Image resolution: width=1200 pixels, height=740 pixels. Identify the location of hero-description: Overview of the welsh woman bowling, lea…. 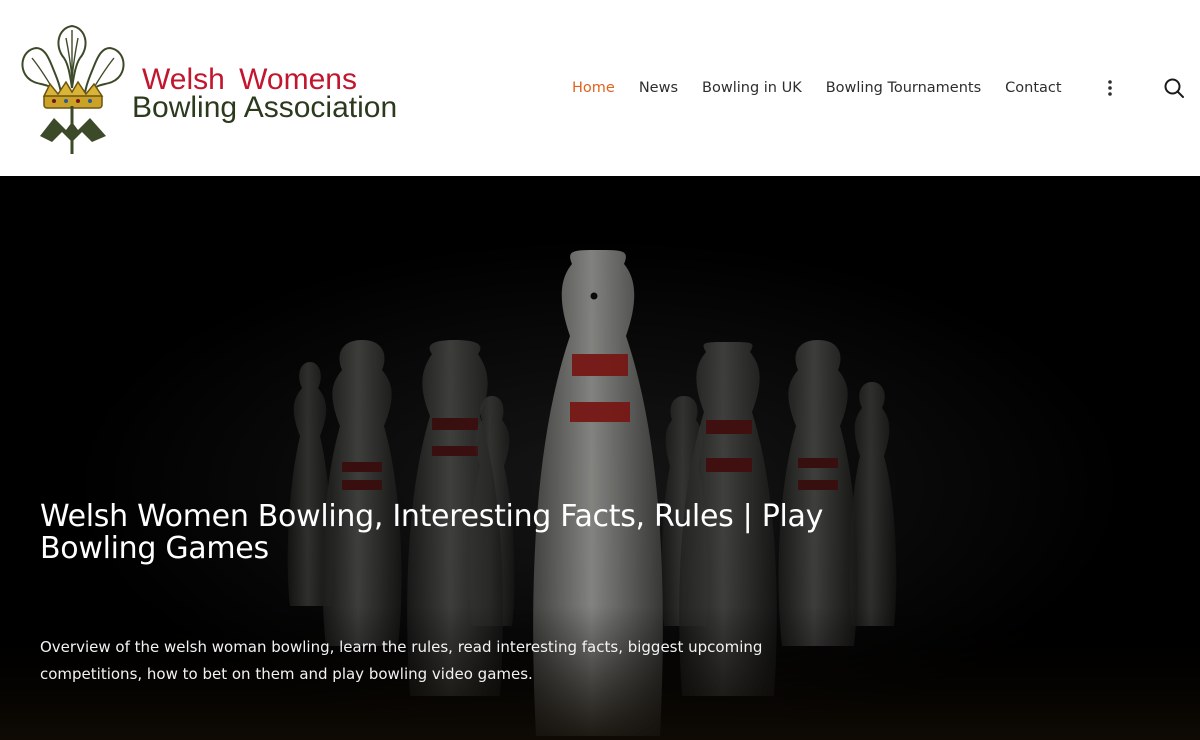
(401, 660).